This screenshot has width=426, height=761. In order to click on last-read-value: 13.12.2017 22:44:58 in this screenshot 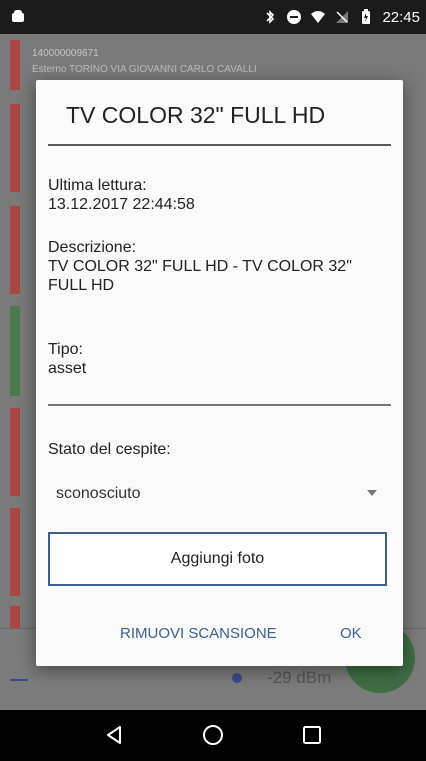, I will do `click(121, 204)`.